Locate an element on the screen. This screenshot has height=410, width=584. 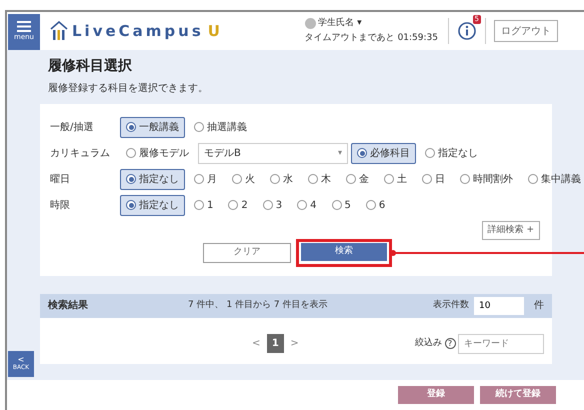
info-button is located at coordinates (467, 31).